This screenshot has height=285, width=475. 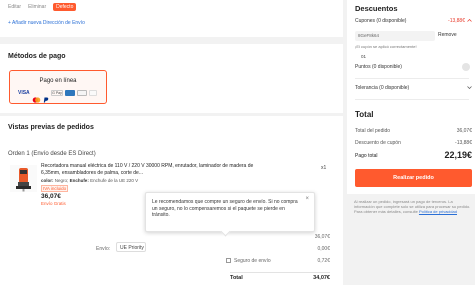 I want to click on insurance-row: Seguro de envío 0,72€, so click(x=282, y=261).